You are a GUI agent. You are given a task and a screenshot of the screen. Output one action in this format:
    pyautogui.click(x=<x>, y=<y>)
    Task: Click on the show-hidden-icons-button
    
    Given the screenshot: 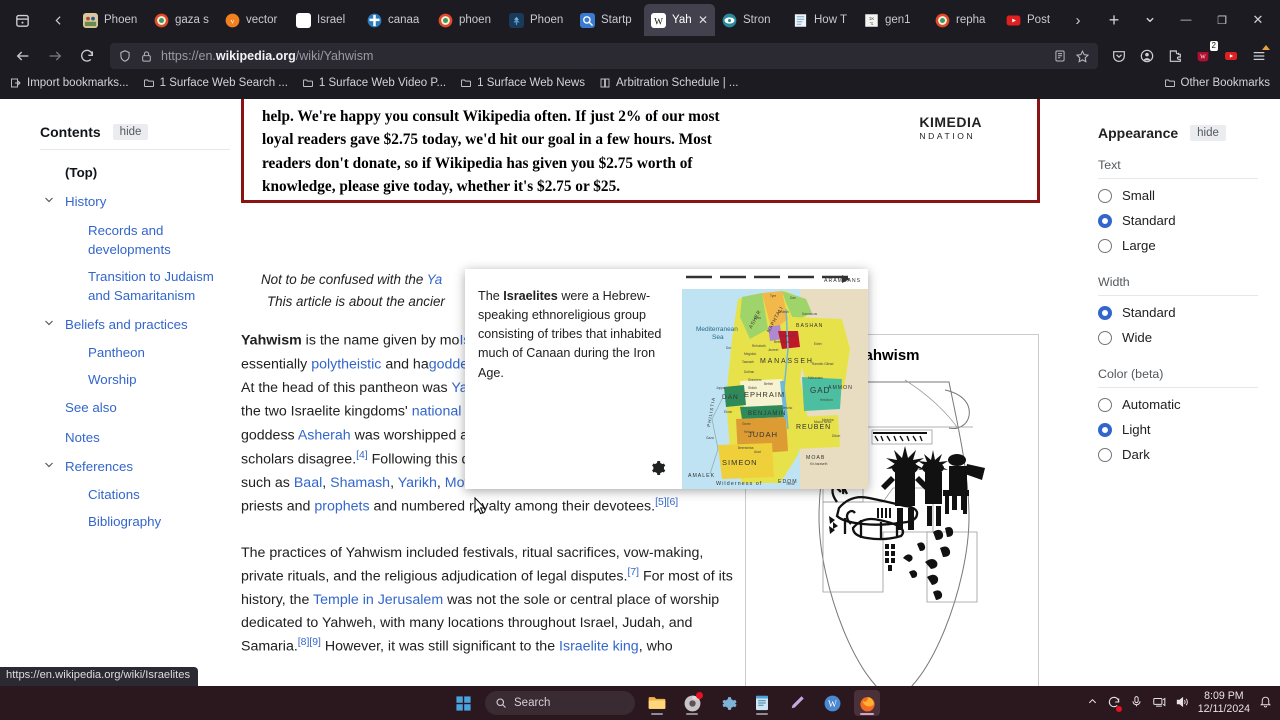 What is the action you would take?
    pyautogui.click(x=1092, y=703)
    